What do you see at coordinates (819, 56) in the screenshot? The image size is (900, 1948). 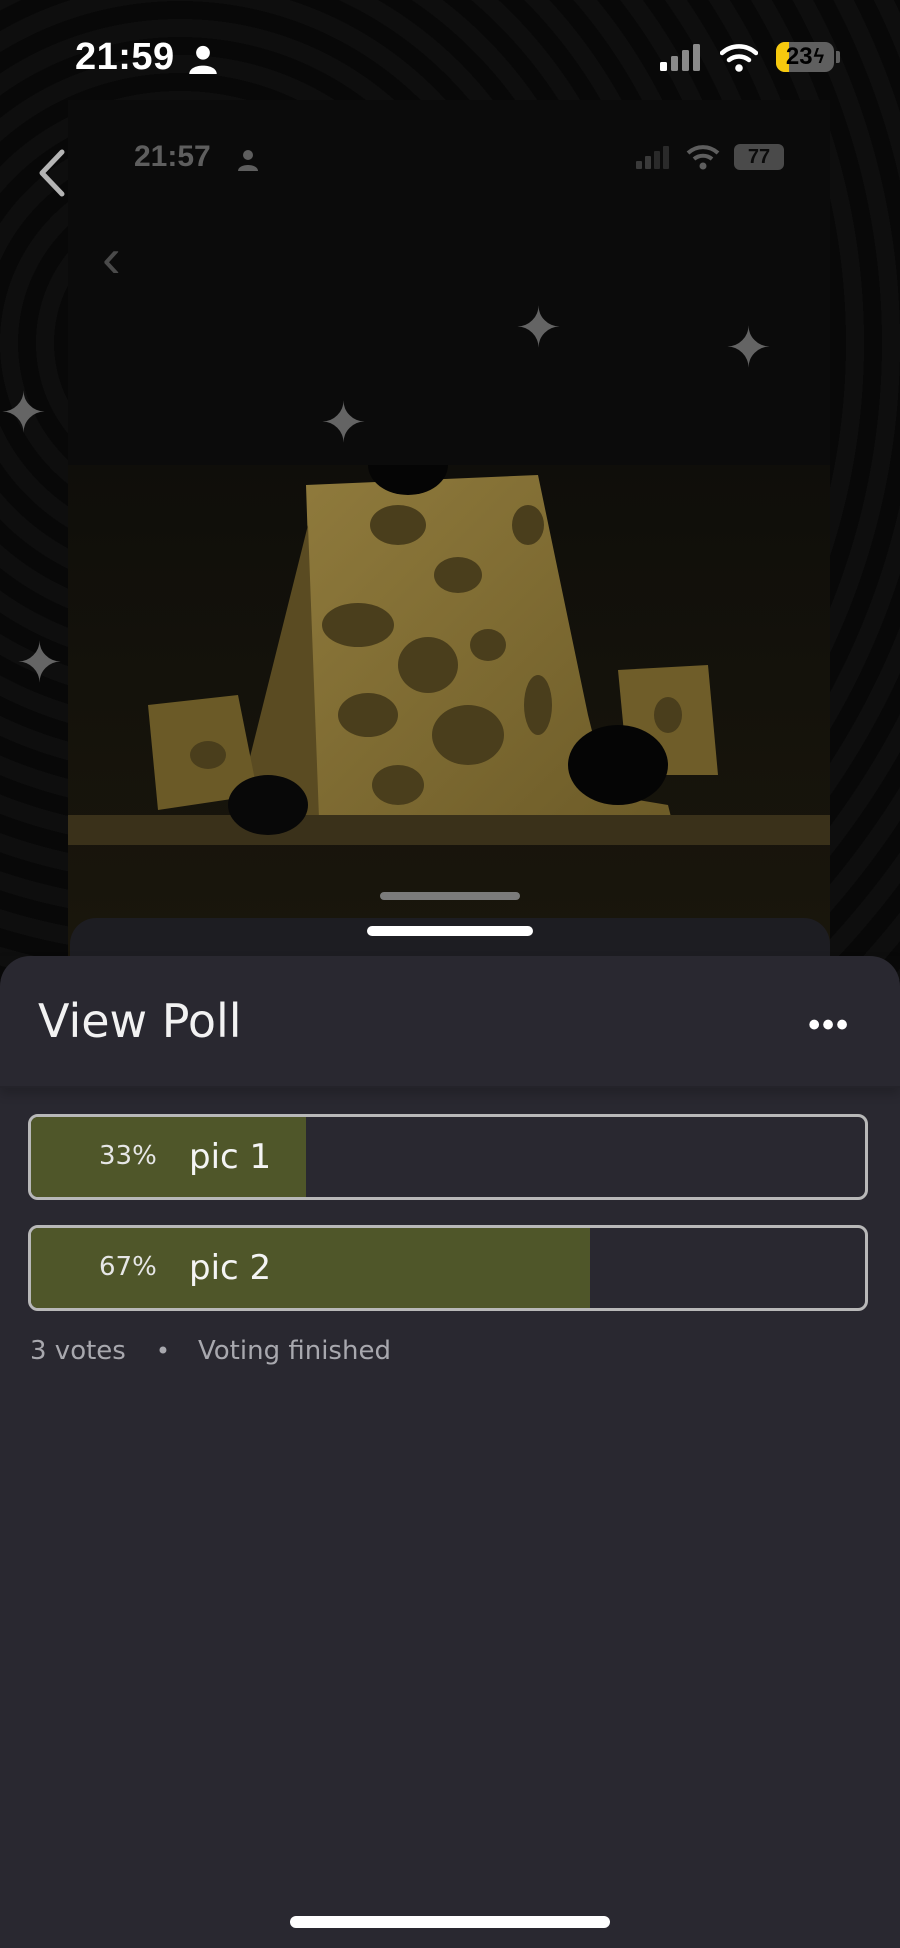 I see `bolt-icon: ϟ` at bounding box center [819, 56].